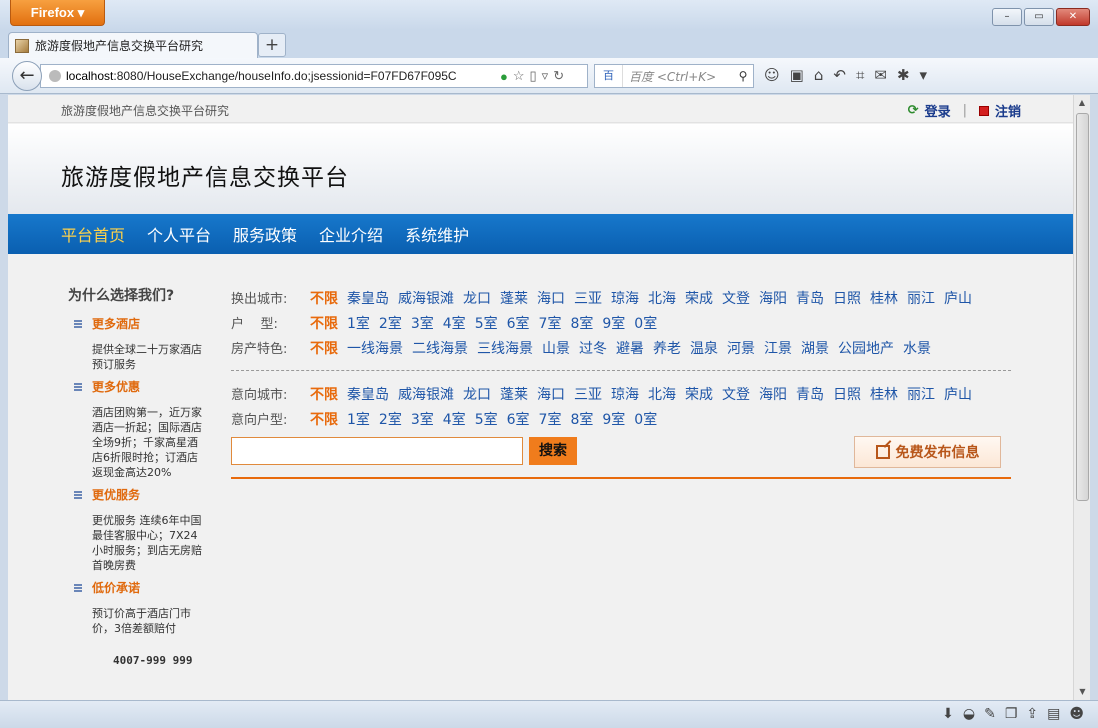 The height and width of the screenshot is (728, 1098). What do you see at coordinates (390, 323) in the screenshot?
I see `filter-option: 2室` at bounding box center [390, 323].